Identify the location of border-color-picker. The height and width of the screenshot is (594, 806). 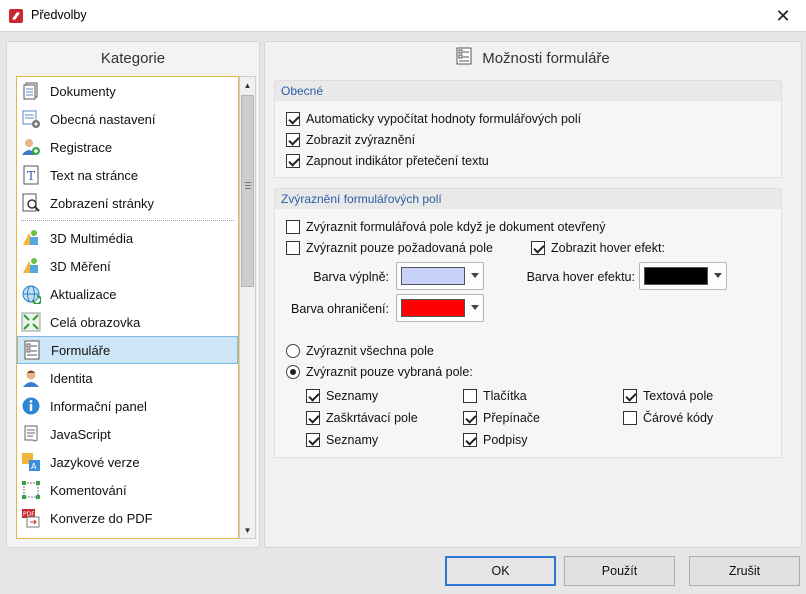
(440, 308).